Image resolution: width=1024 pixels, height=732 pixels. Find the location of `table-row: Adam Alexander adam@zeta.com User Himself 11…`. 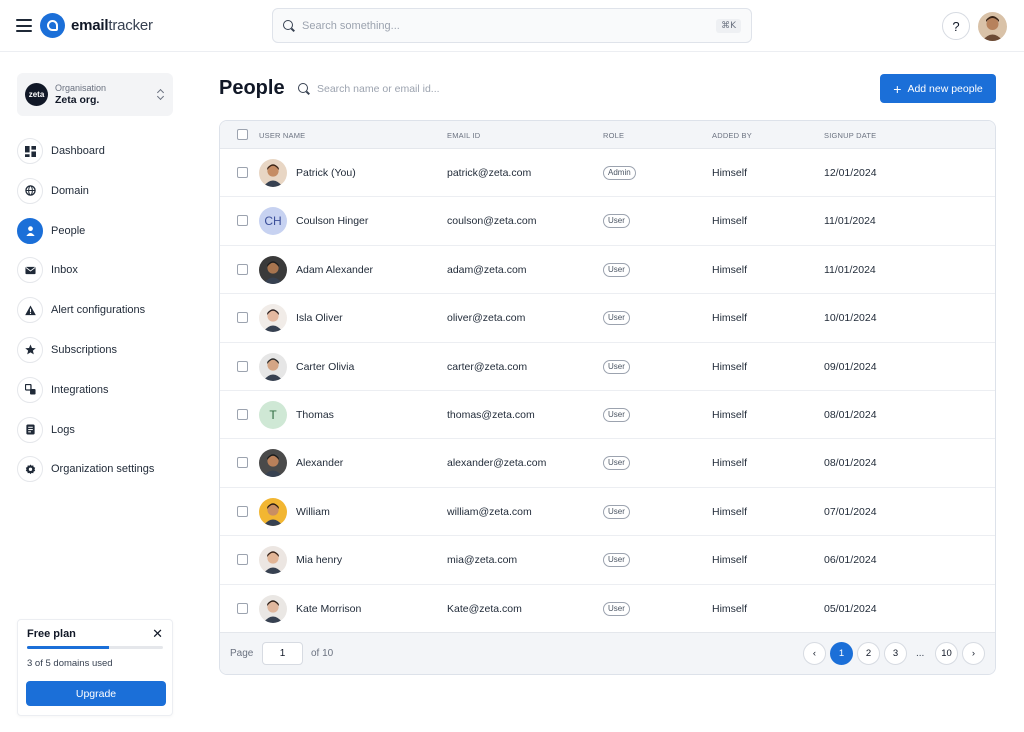

table-row: Adam Alexander adam@zeta.com User Himself 11… is located at coordinates (607, 270).